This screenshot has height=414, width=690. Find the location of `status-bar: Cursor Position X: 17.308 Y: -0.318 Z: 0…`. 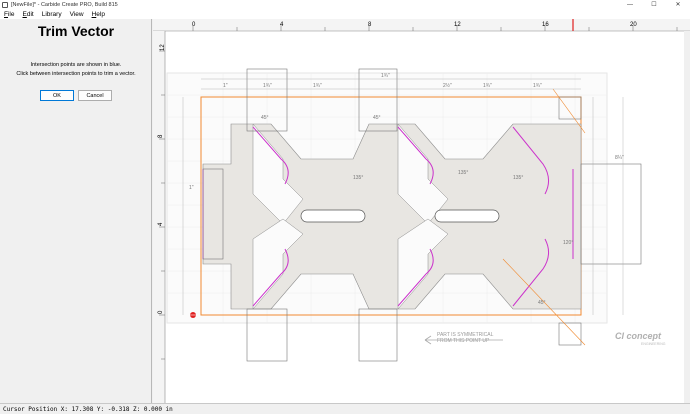

status-bar: Cursor Position X: 17.308 Y: -0.318 Z: 0… is located at coordinates (345, 408).